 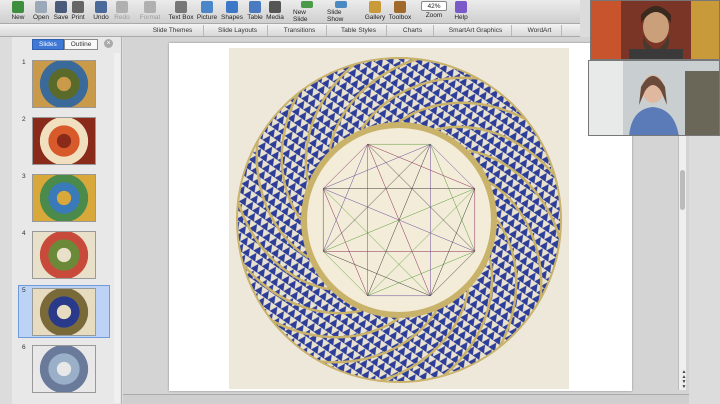 What do you see at coordinates (78, 7) in the screenshot?
I see `printer-icon` at bounding box center [78, 7].